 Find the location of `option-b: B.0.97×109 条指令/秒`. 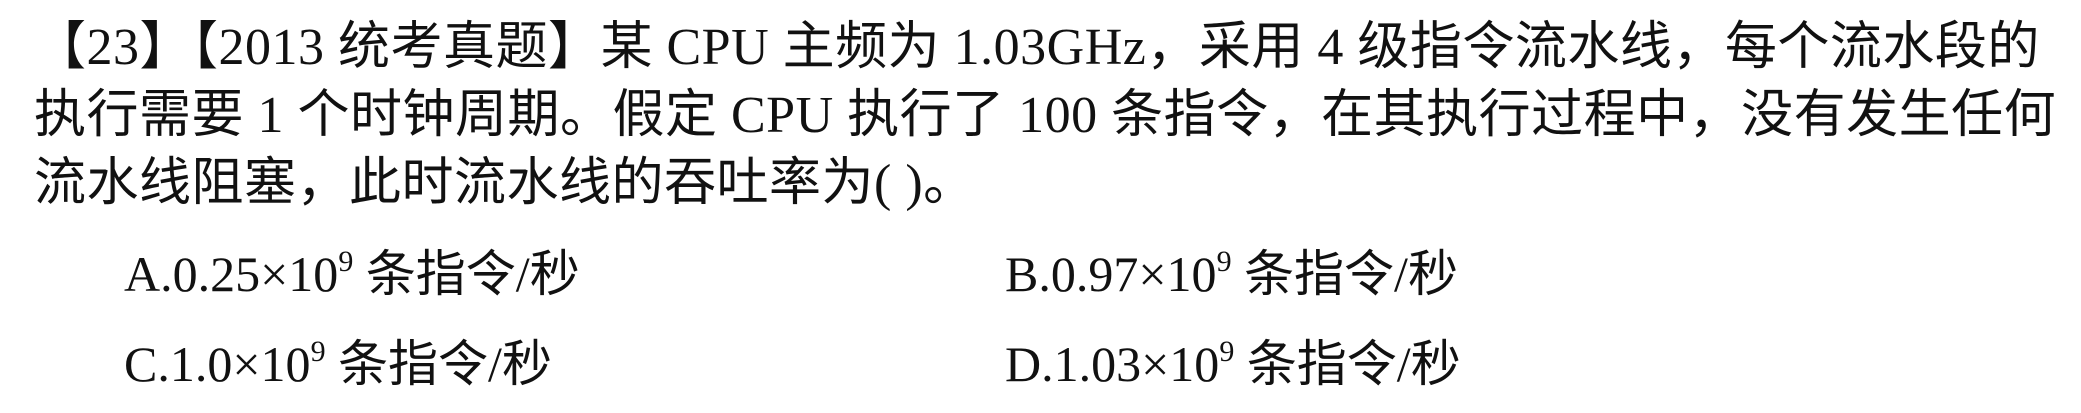

option-b: B.0.97×109 条指令/秒 is located at coordinates (1231, 278).